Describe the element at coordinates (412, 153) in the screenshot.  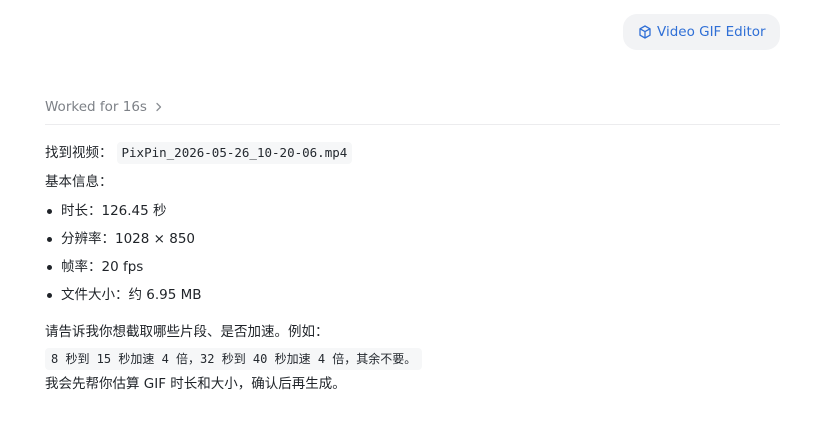
I see `found-video-line: 找到视频： PixPin_2026-05-26_10-20-06.mp4` at that location.